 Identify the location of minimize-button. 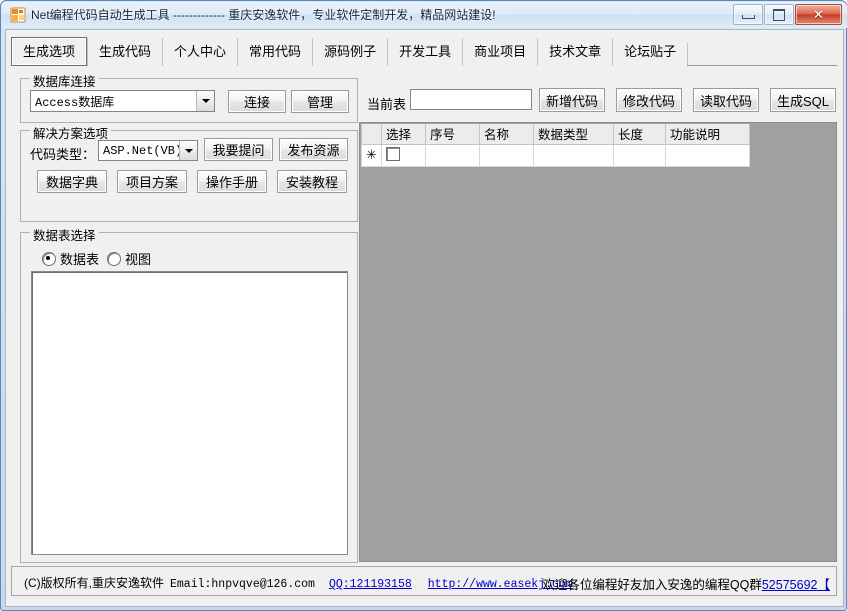
(748, 14).